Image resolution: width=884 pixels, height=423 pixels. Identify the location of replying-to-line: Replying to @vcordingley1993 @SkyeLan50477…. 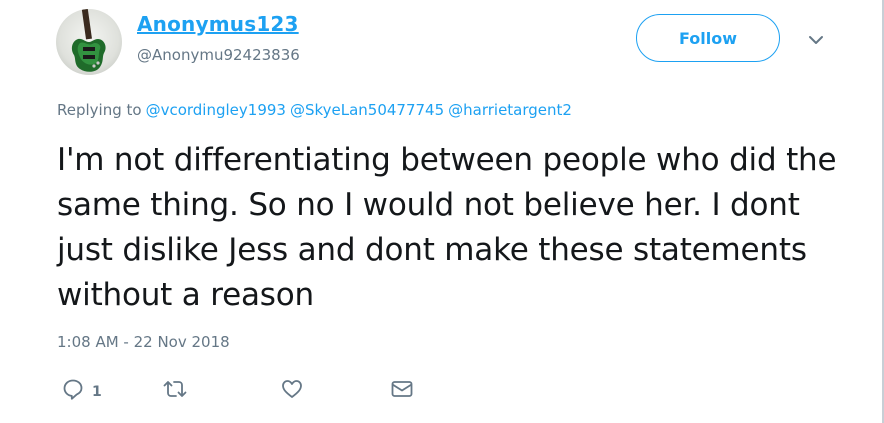
(314, 110).